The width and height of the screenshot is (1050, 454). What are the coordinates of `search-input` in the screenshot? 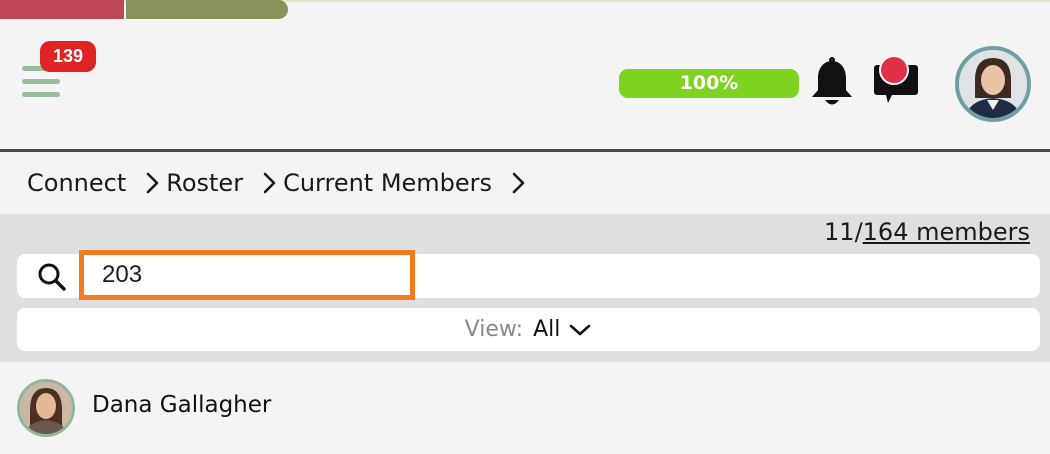 It's located at (247, 275).